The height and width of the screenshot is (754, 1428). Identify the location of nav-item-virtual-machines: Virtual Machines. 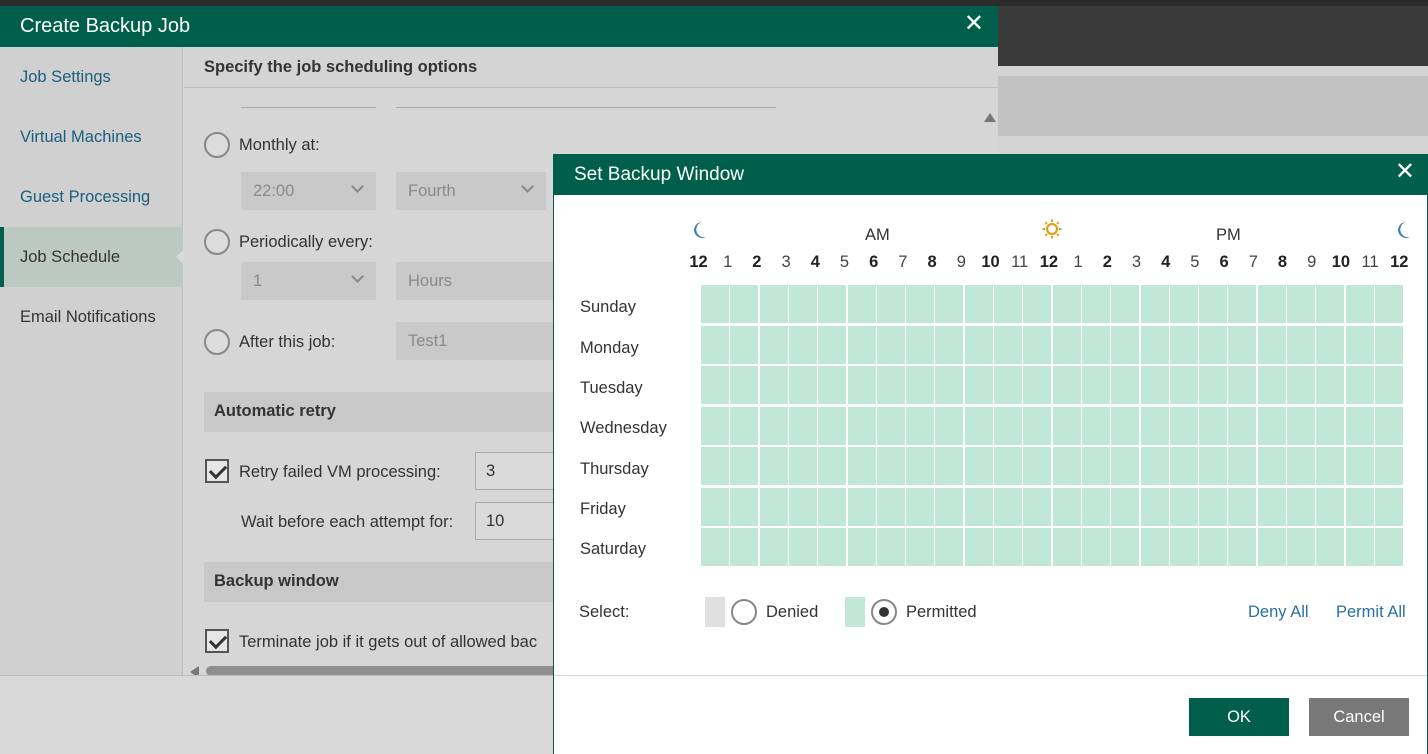
(91, 137).